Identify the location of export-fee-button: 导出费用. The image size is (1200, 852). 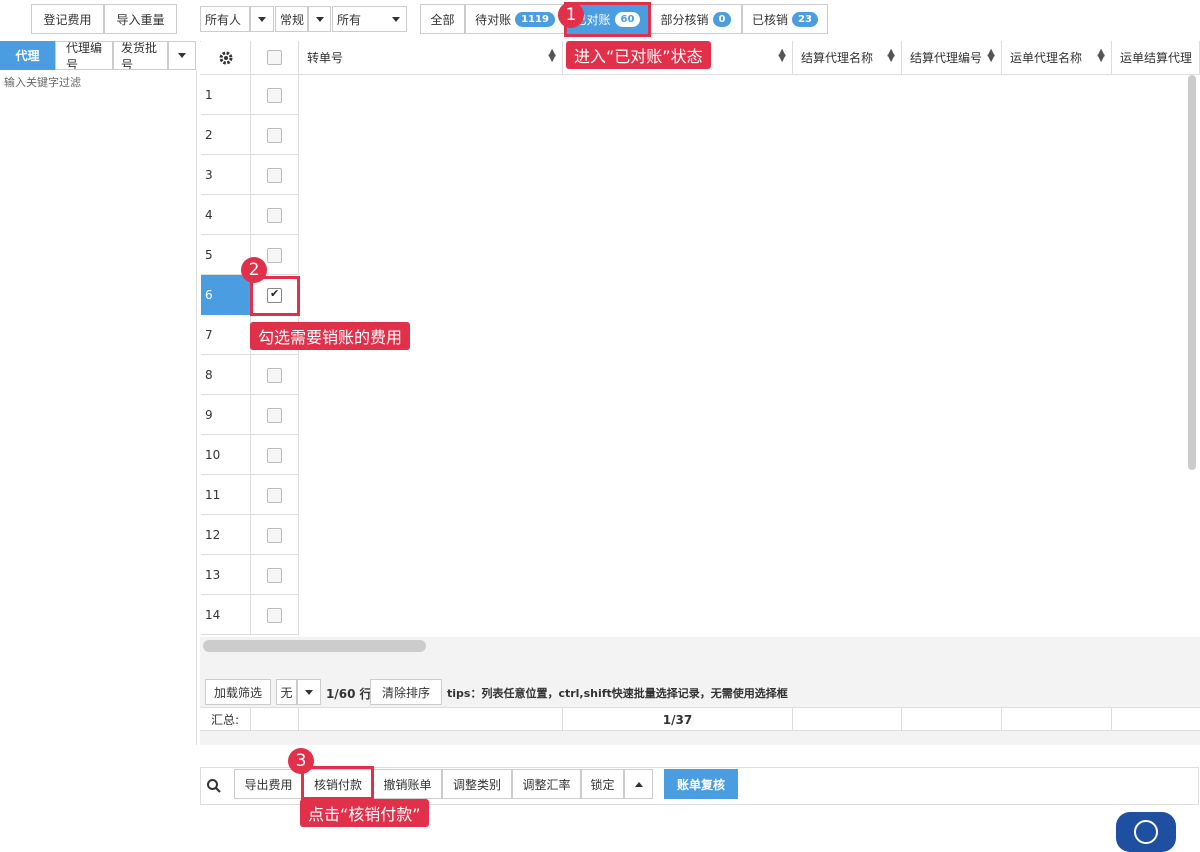
(268, 784).